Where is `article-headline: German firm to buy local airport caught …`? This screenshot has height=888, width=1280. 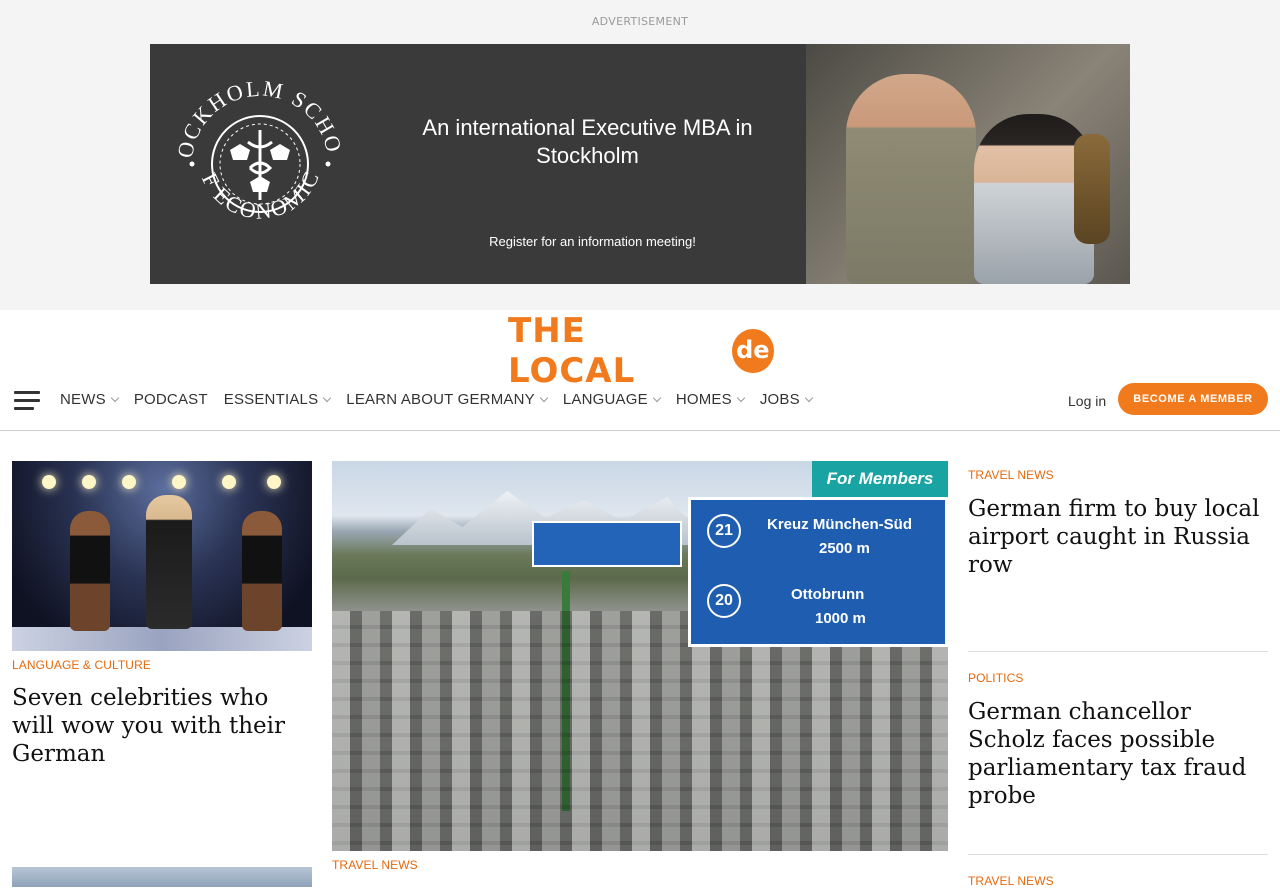 article-headline: German firm to buy local airport caught … is located at coordinates (1118, 537).